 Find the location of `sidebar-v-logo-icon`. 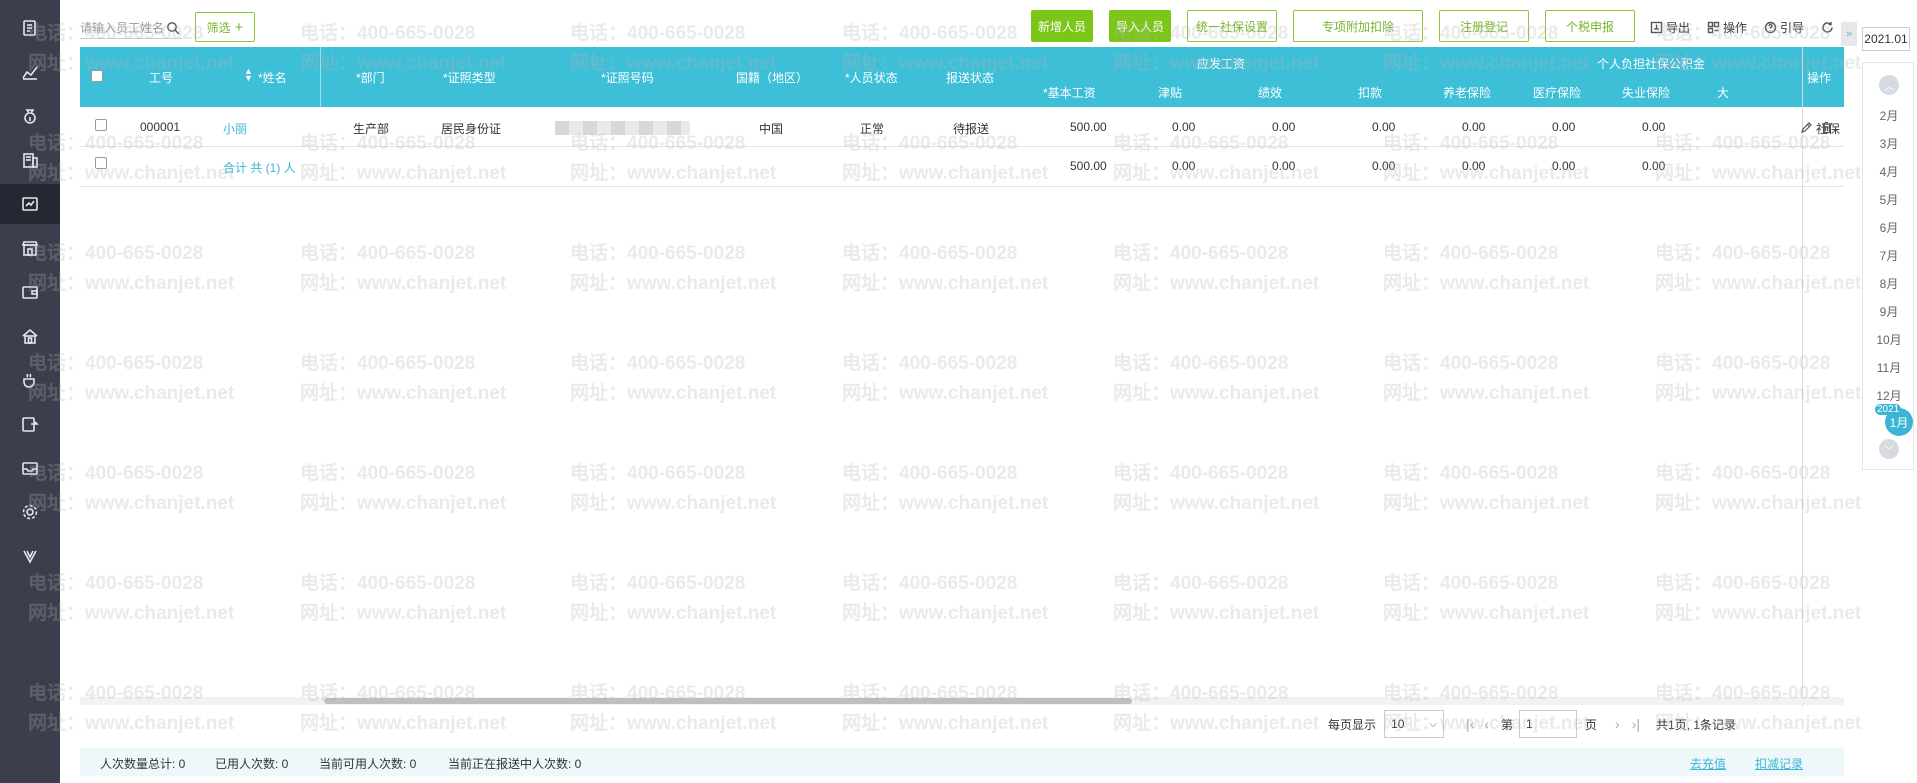

sidebar-v-logo-icon is located at coordinates (30, 556).